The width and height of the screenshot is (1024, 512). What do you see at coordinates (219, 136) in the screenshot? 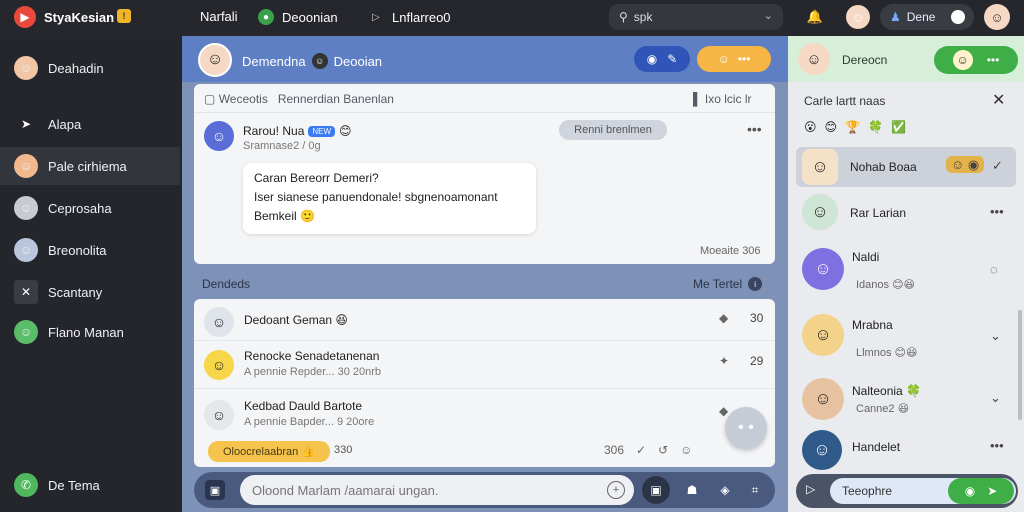
I see `message-avatar: ☺` at bounding box center [219, 136].